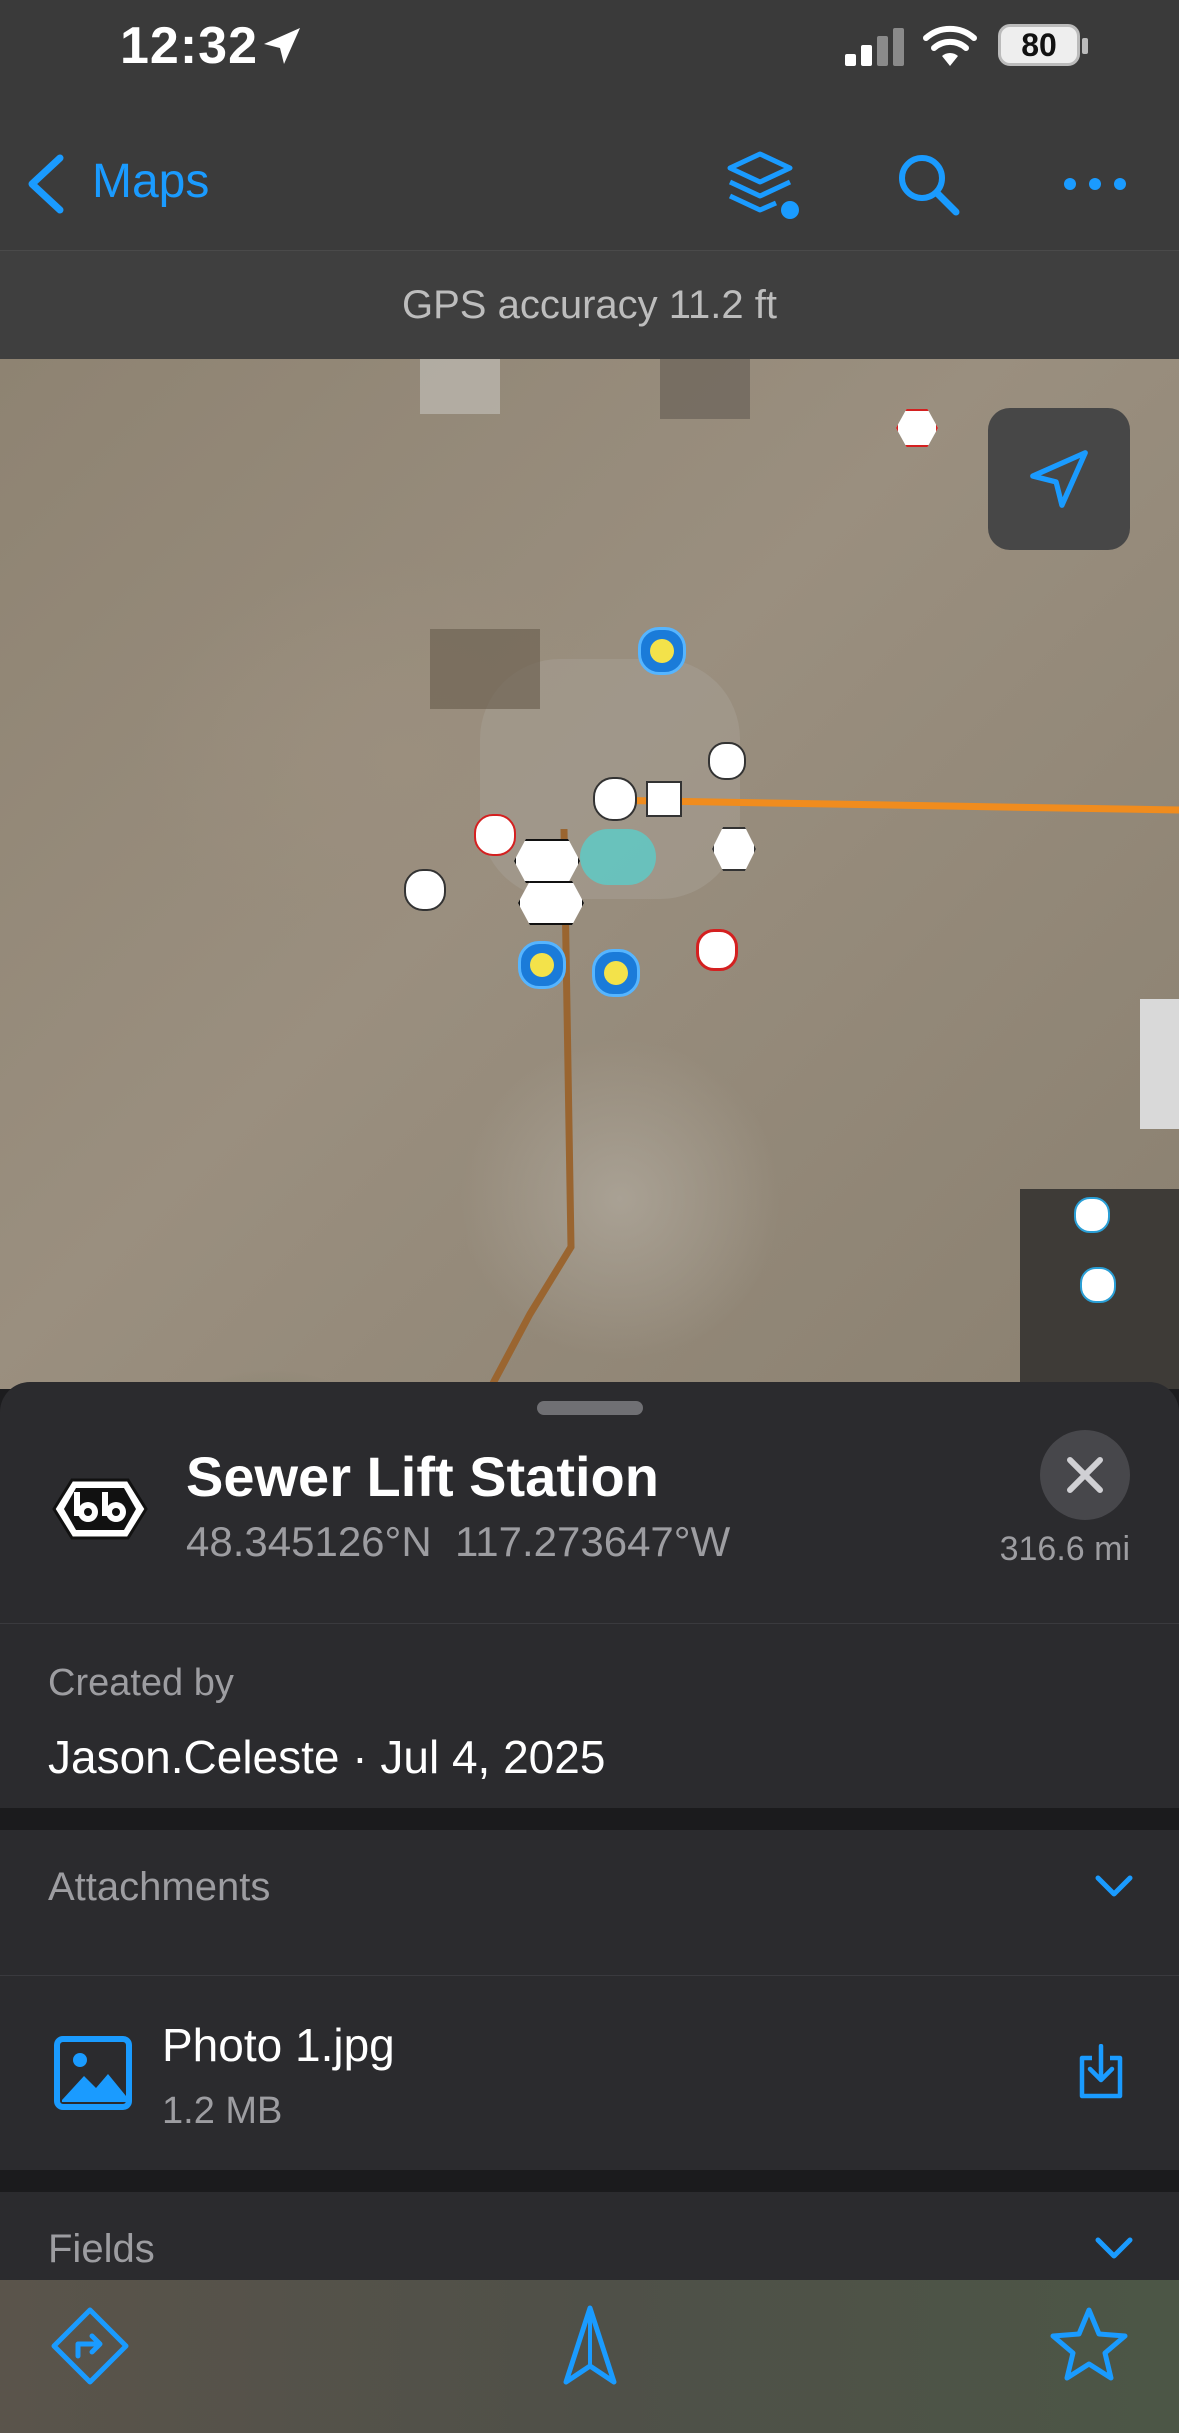 This screenshot has height=2433, width=1179. I want to click on latitude: 48.345126°N, so click(309, 1541).